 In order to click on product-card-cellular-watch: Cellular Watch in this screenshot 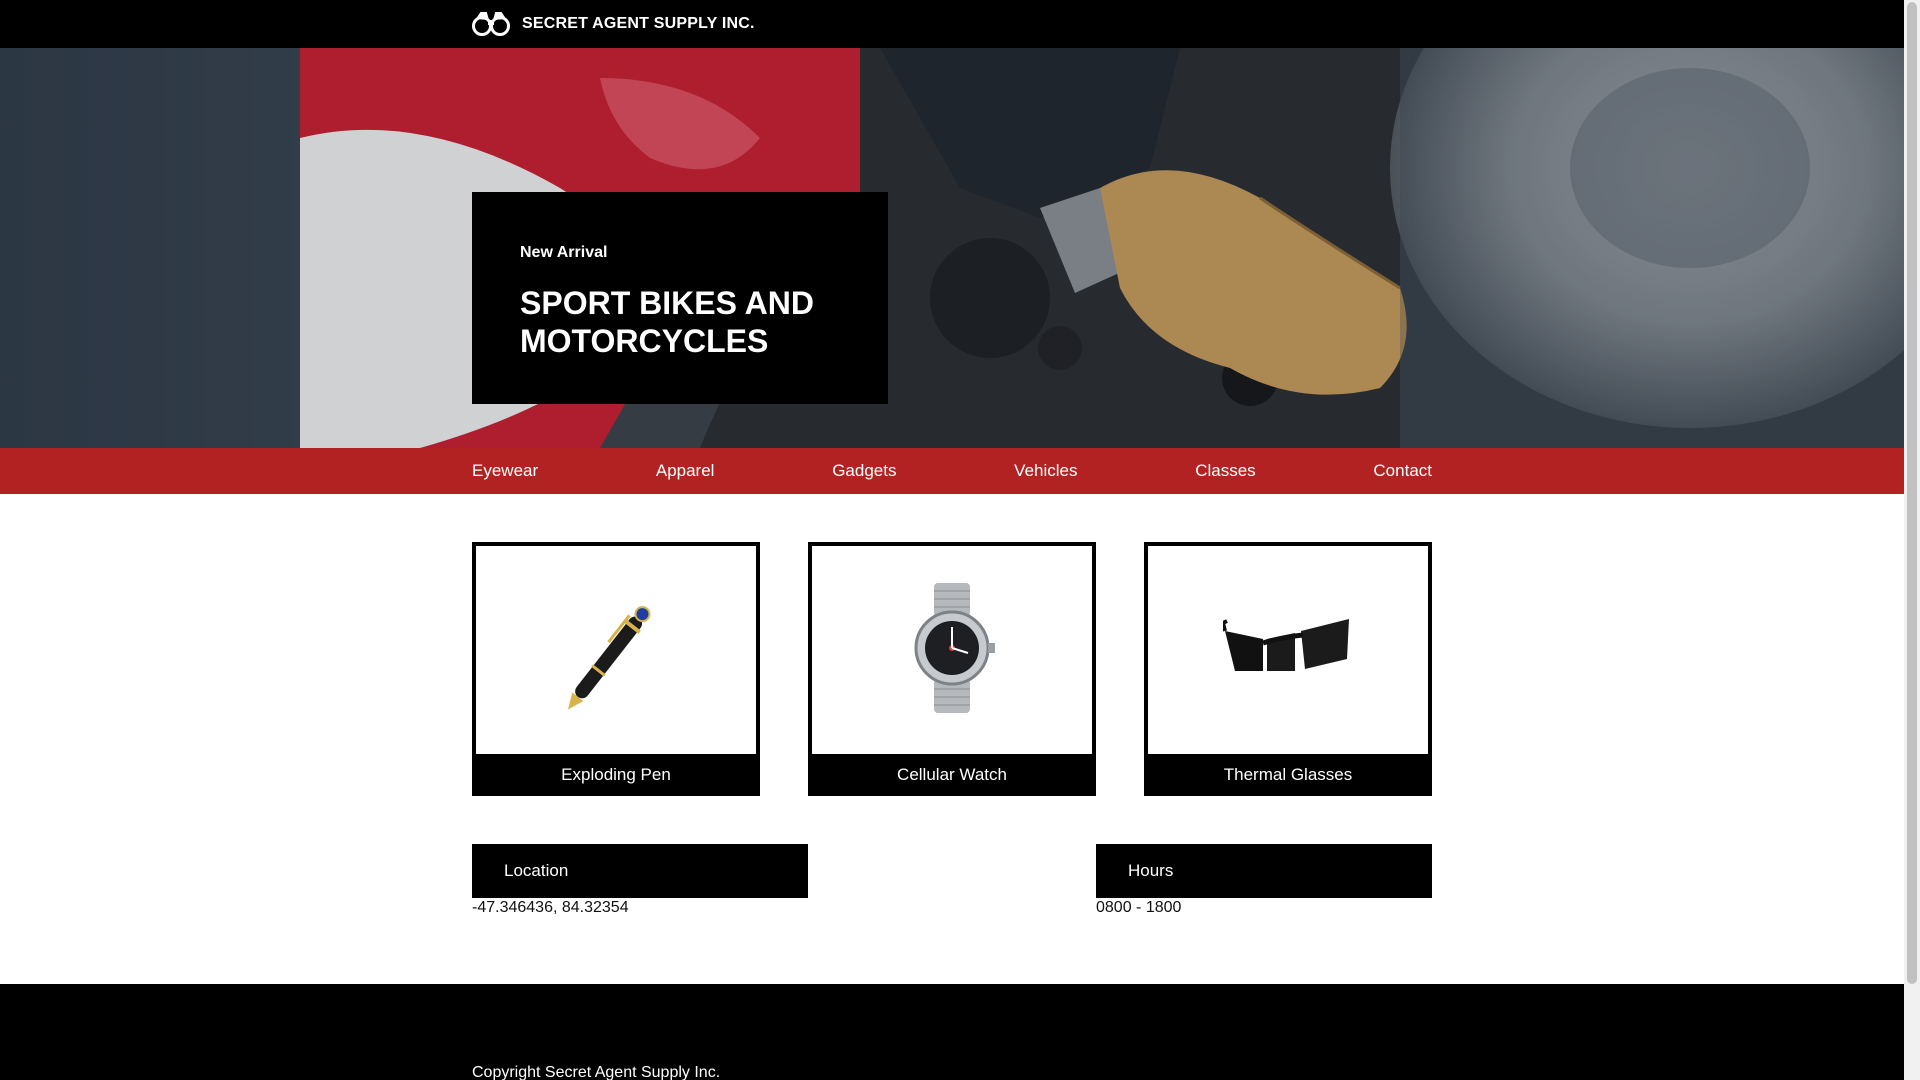, I will do `click(952, 669)`.